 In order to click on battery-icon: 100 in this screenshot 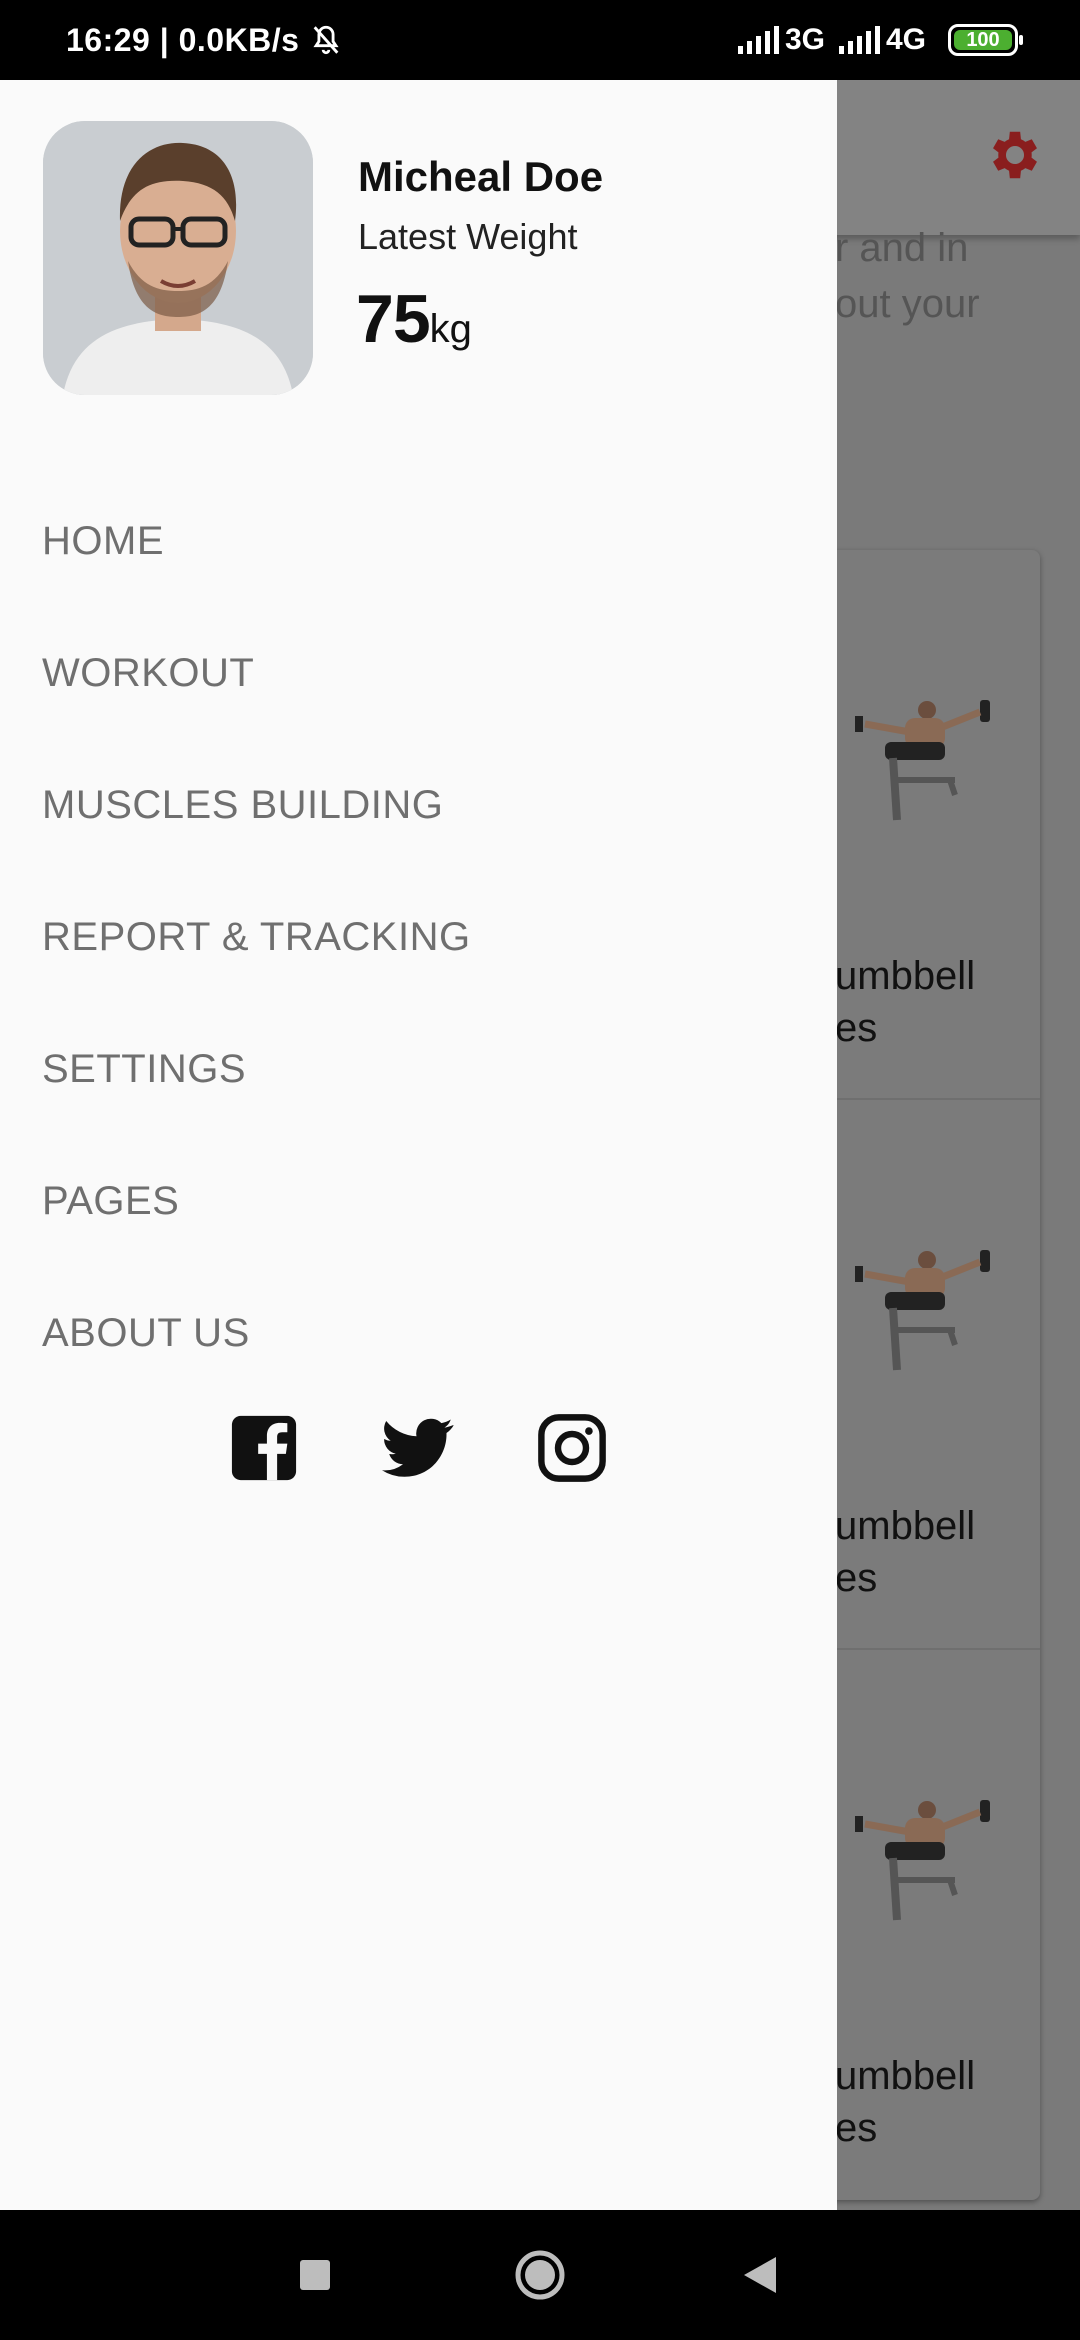, I will do `click(985, 40)`.